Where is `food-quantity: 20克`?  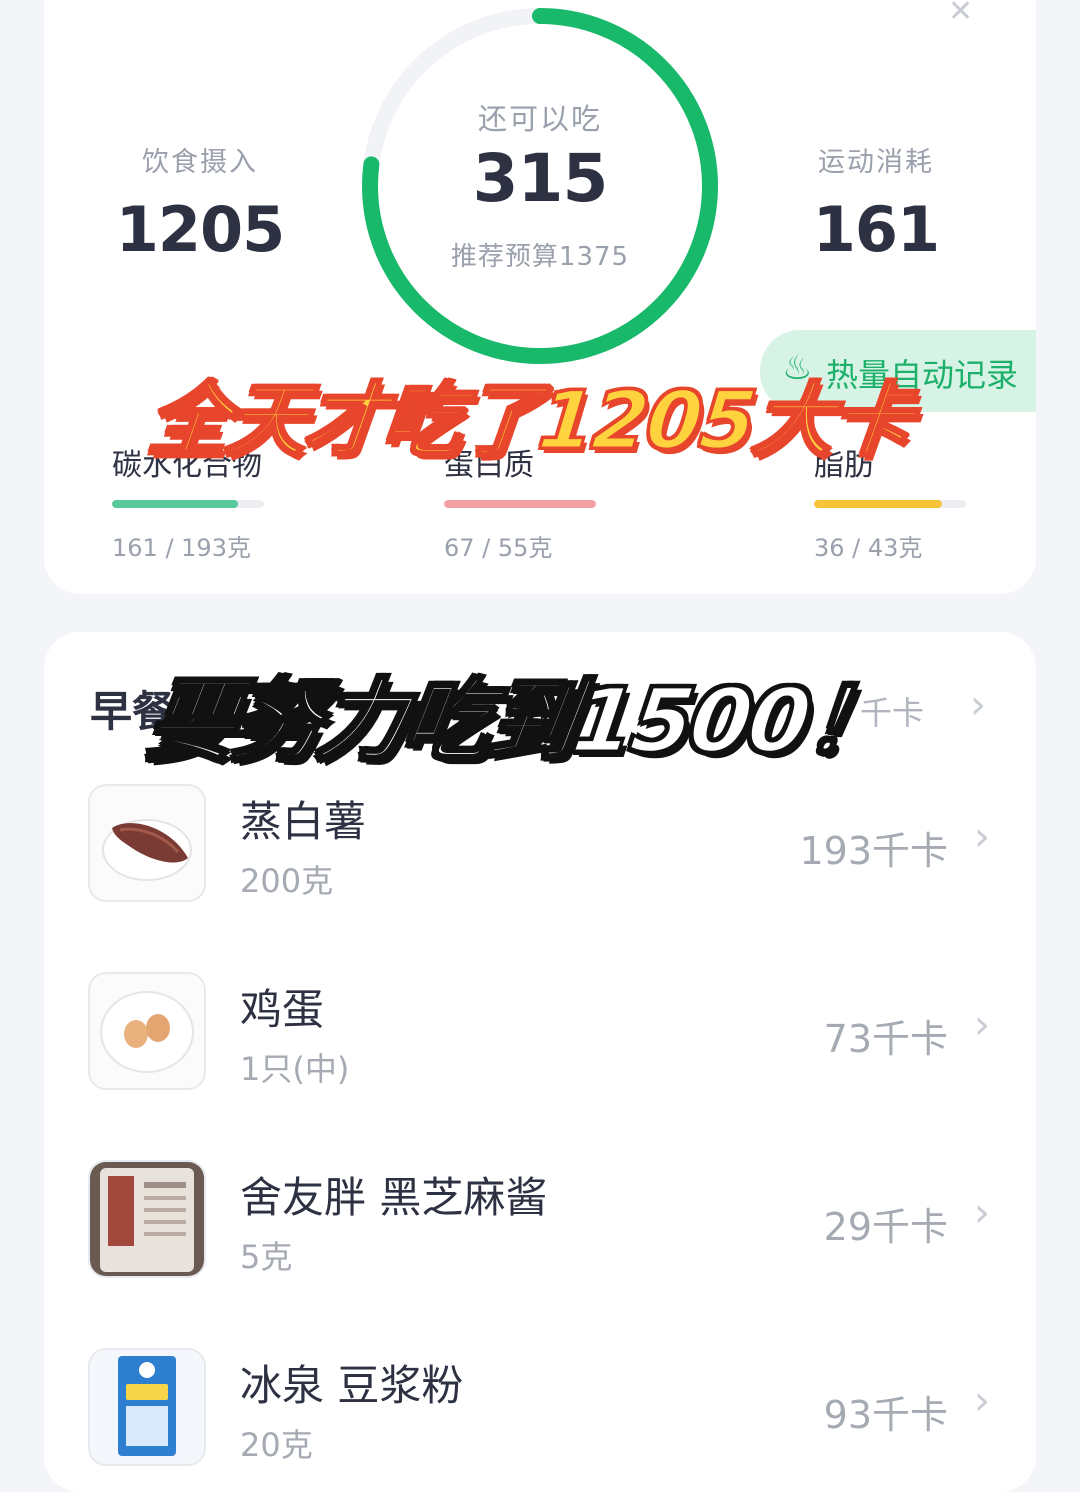 food-quantity: 20克 is located at coordinates (276, 1445).